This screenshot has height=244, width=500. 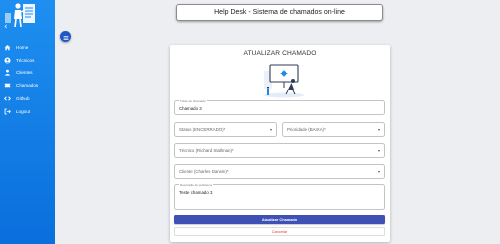 I want to click on sidebar-item-label: Logout, so click(x=23, y=111).